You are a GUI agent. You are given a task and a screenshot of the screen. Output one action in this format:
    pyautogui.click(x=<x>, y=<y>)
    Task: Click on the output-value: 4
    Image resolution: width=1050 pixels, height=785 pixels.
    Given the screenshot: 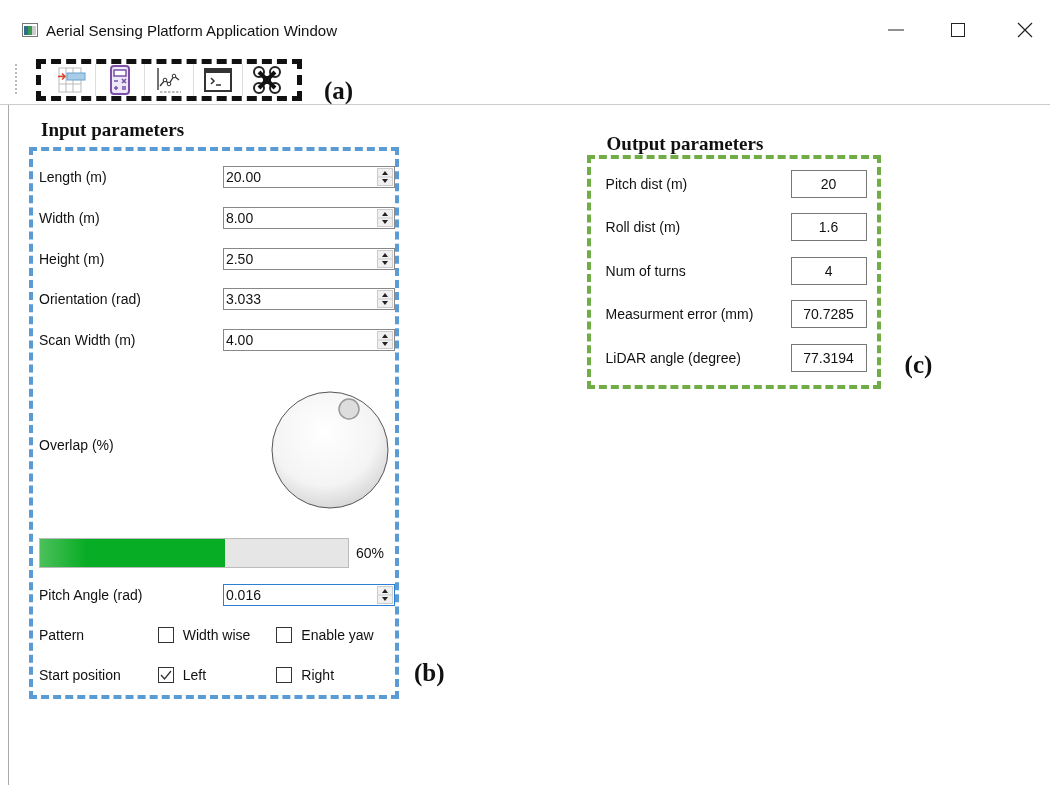 What is the action you would take?
    pyautogui.click(x=828, y=270)
    